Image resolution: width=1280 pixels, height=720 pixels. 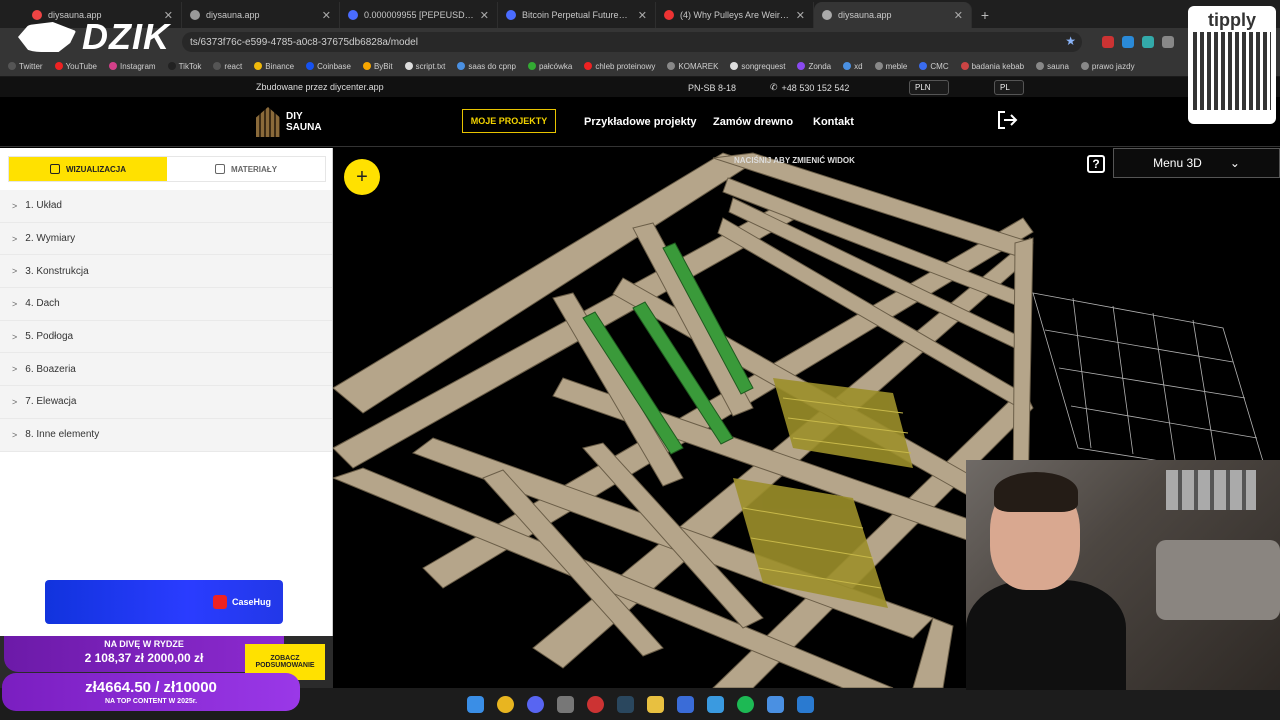 What do you see at coordinates (166, 239) in the screenshot?
I see `menu-item-dimensions: >2. Wymiary` at bounding box center [166, 239].